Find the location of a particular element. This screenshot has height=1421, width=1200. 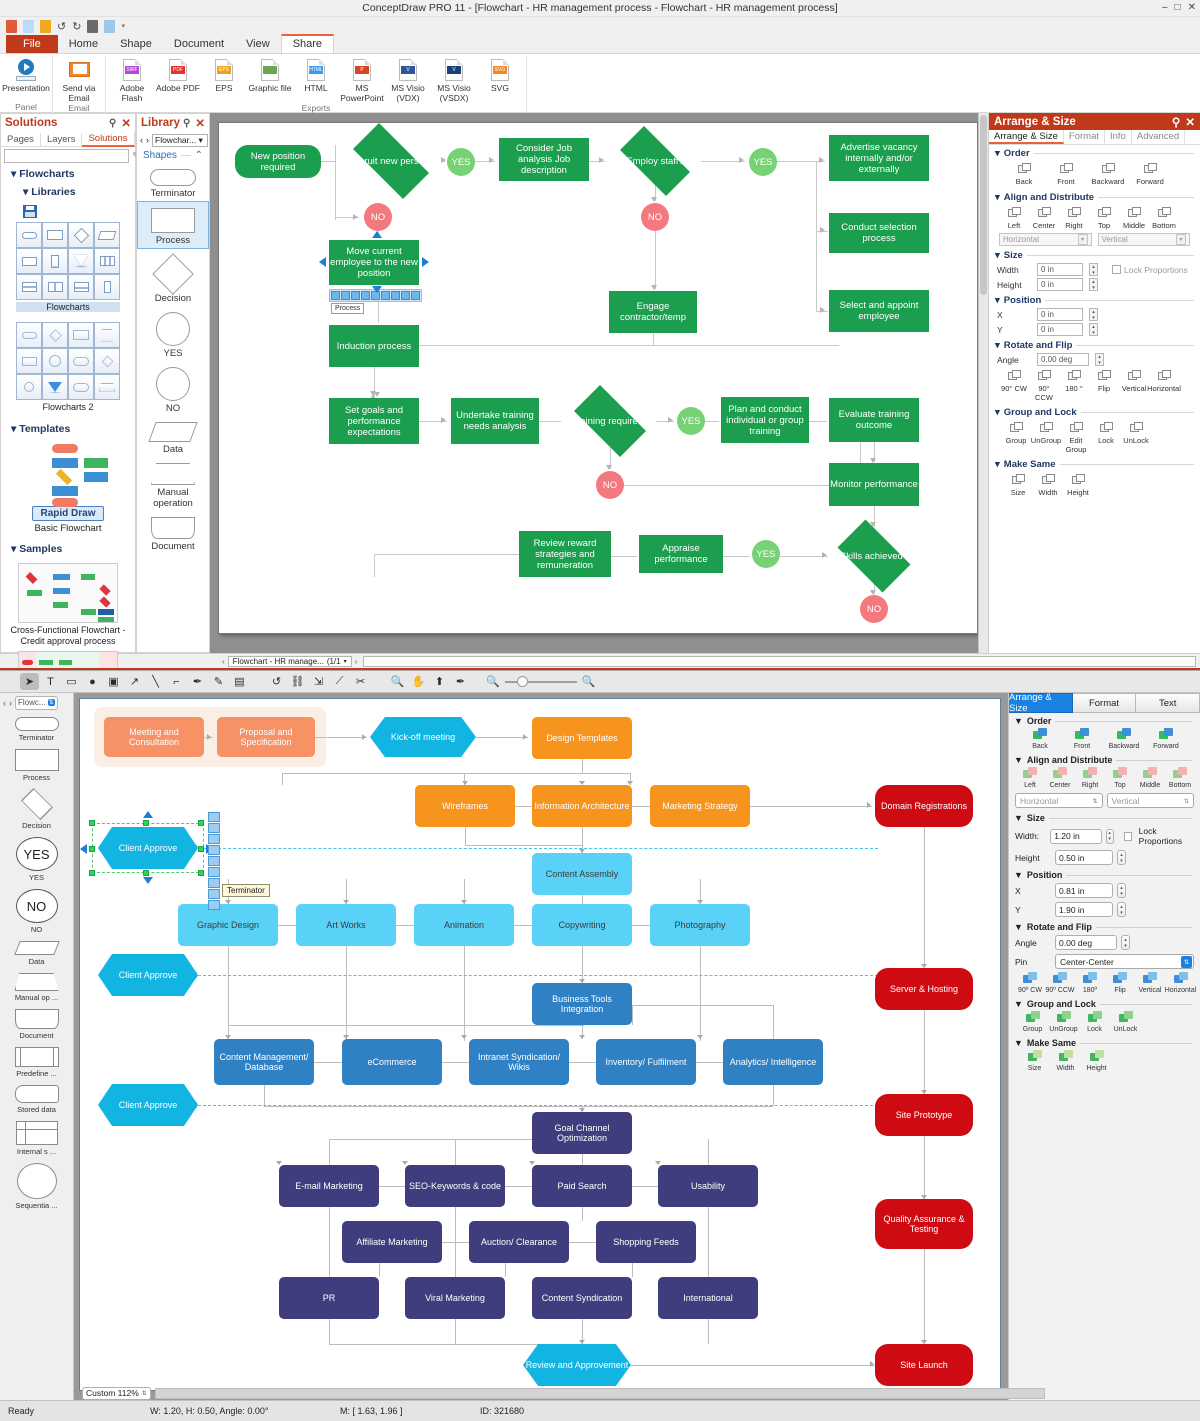

rapid-draw-palette is located at coordinates (214, 861).